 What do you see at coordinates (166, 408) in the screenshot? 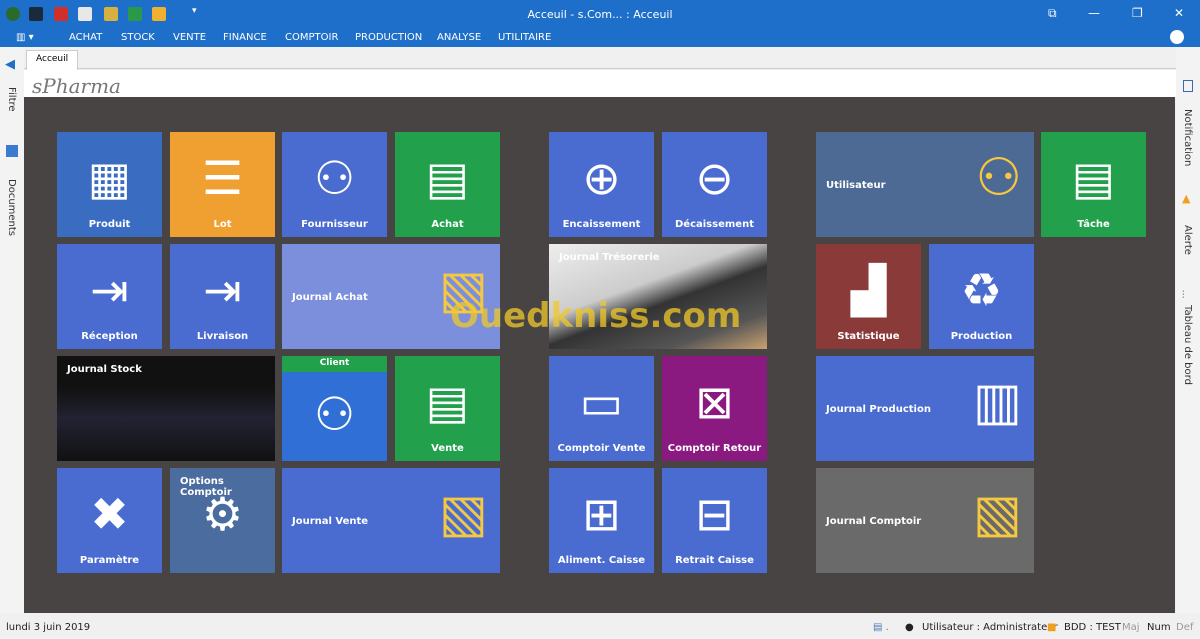
I see `tile-journal-stock: Journal Stock` at bounding box center [166, 408].